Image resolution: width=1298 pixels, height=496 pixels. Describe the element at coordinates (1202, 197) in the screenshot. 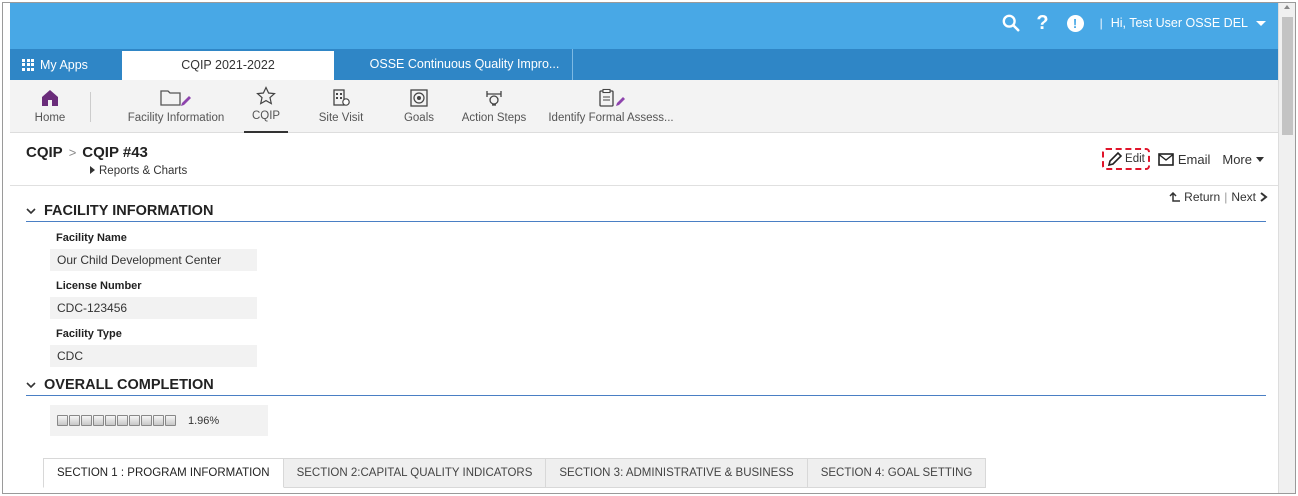

I see `return-link: Return` at that location.